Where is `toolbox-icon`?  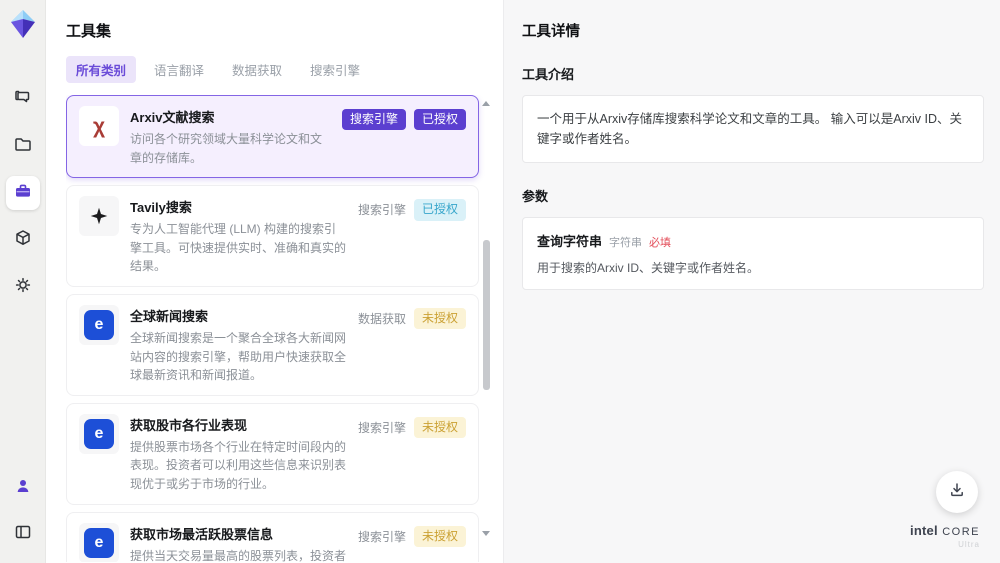
toolbox-icon is located at coordinates (23, 193).